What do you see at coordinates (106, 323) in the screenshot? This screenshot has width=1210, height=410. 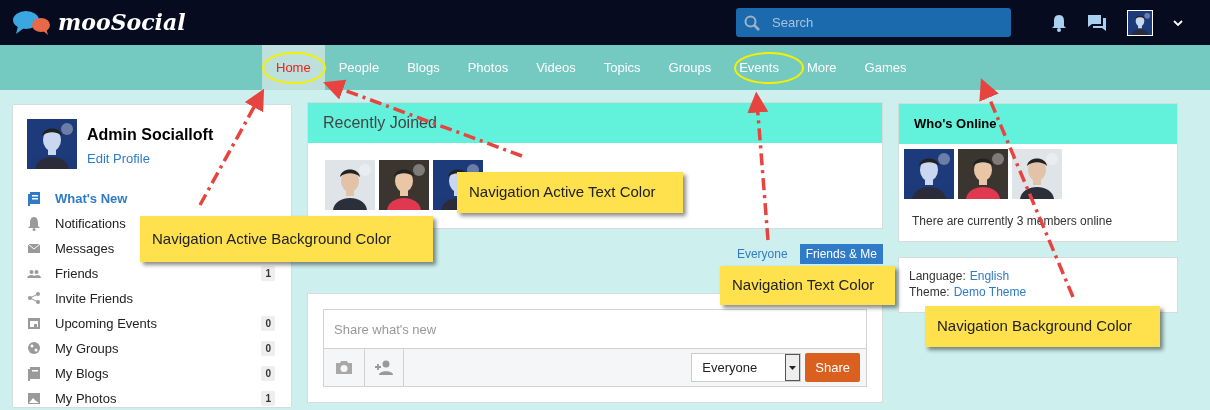 I see `menu-item: Upcoming Events` at bounding box center [106, 323].